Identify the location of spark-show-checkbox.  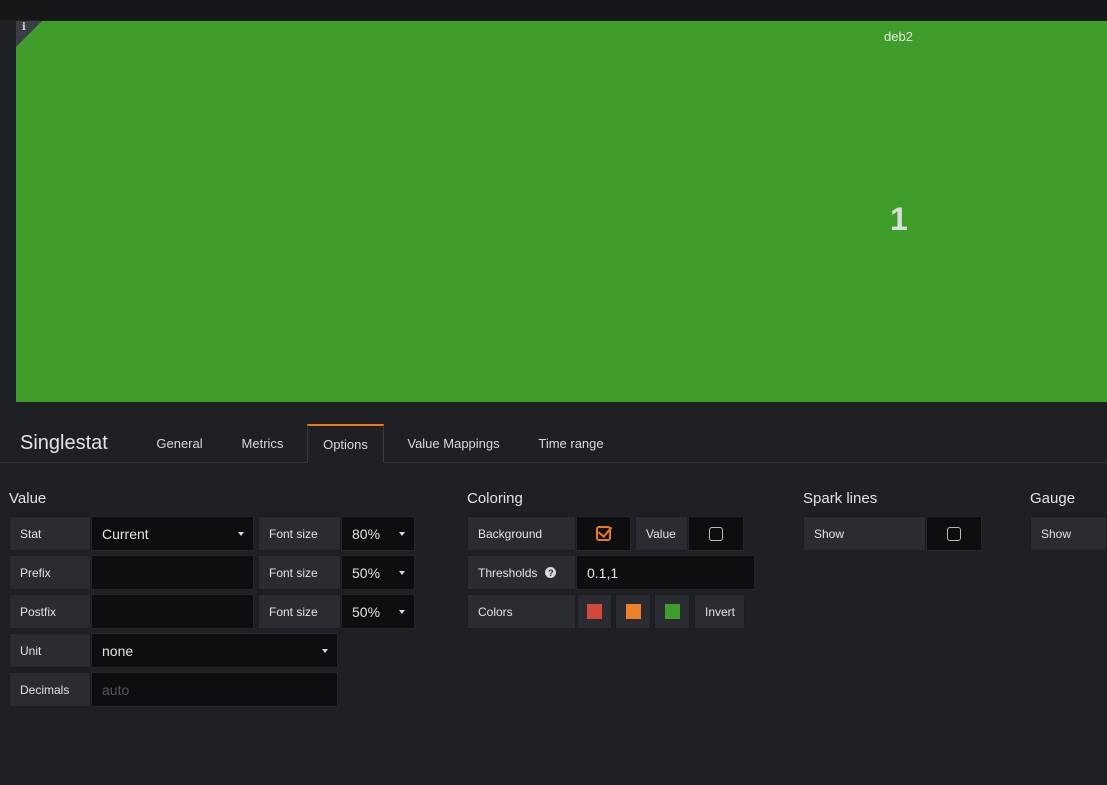
(954, 533).